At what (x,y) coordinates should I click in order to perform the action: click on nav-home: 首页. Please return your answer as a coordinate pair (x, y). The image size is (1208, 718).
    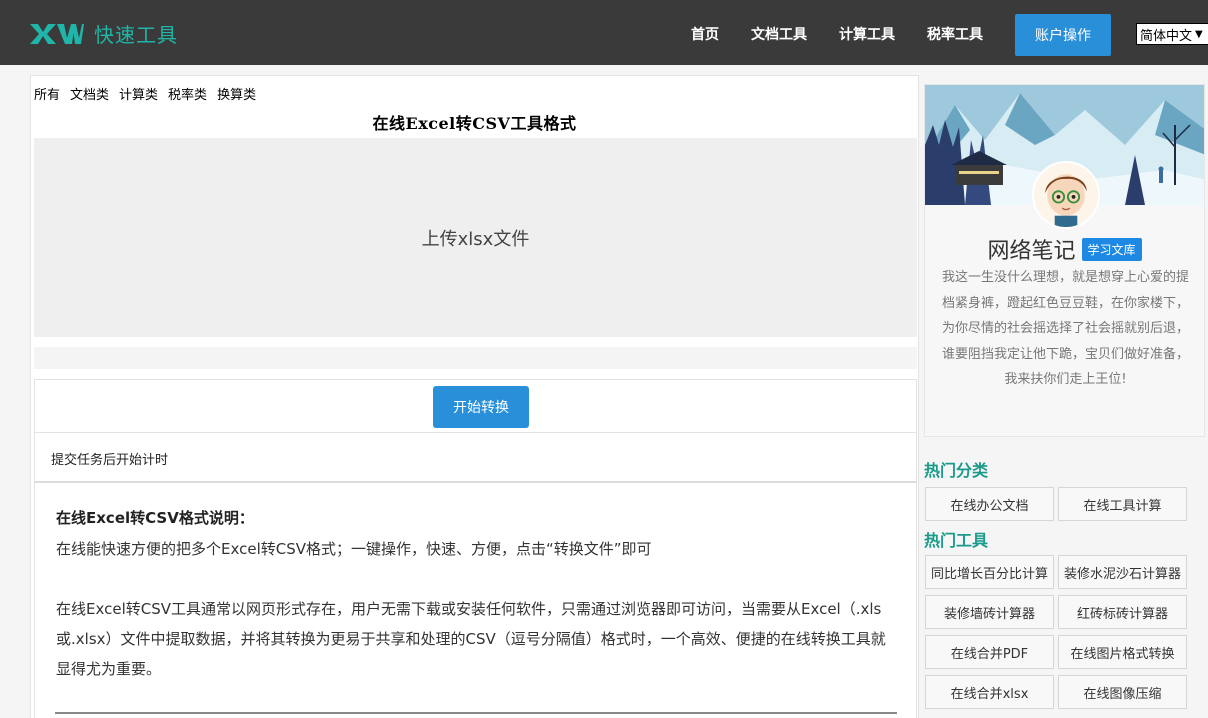
    Looking at the image, I should click on (705, 34).